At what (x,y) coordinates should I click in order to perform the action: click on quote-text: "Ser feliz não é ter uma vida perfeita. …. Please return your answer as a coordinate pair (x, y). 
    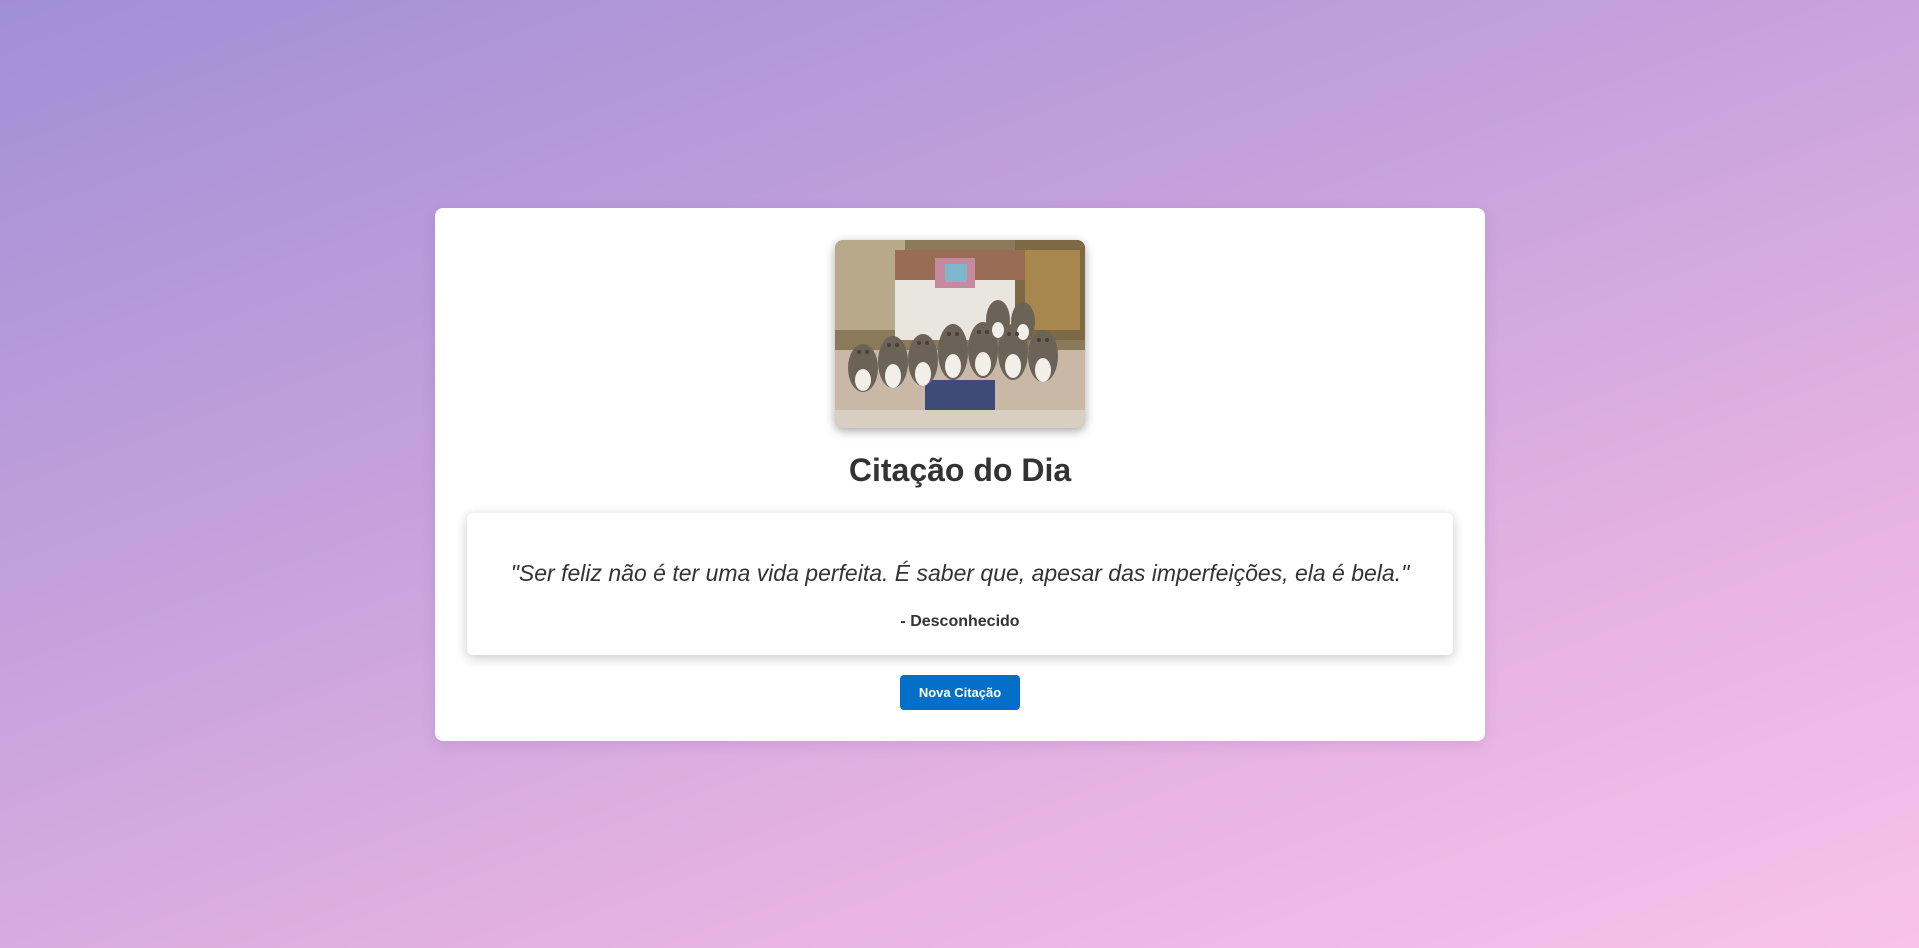
    Looking at the image, I should click on (960, 573).